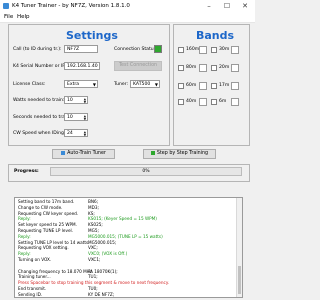 The image size is (320, 300). Describe the element at coordinates (39, 100) in the screenshot. I see `watts-label: Watts needed to train:` at that location.